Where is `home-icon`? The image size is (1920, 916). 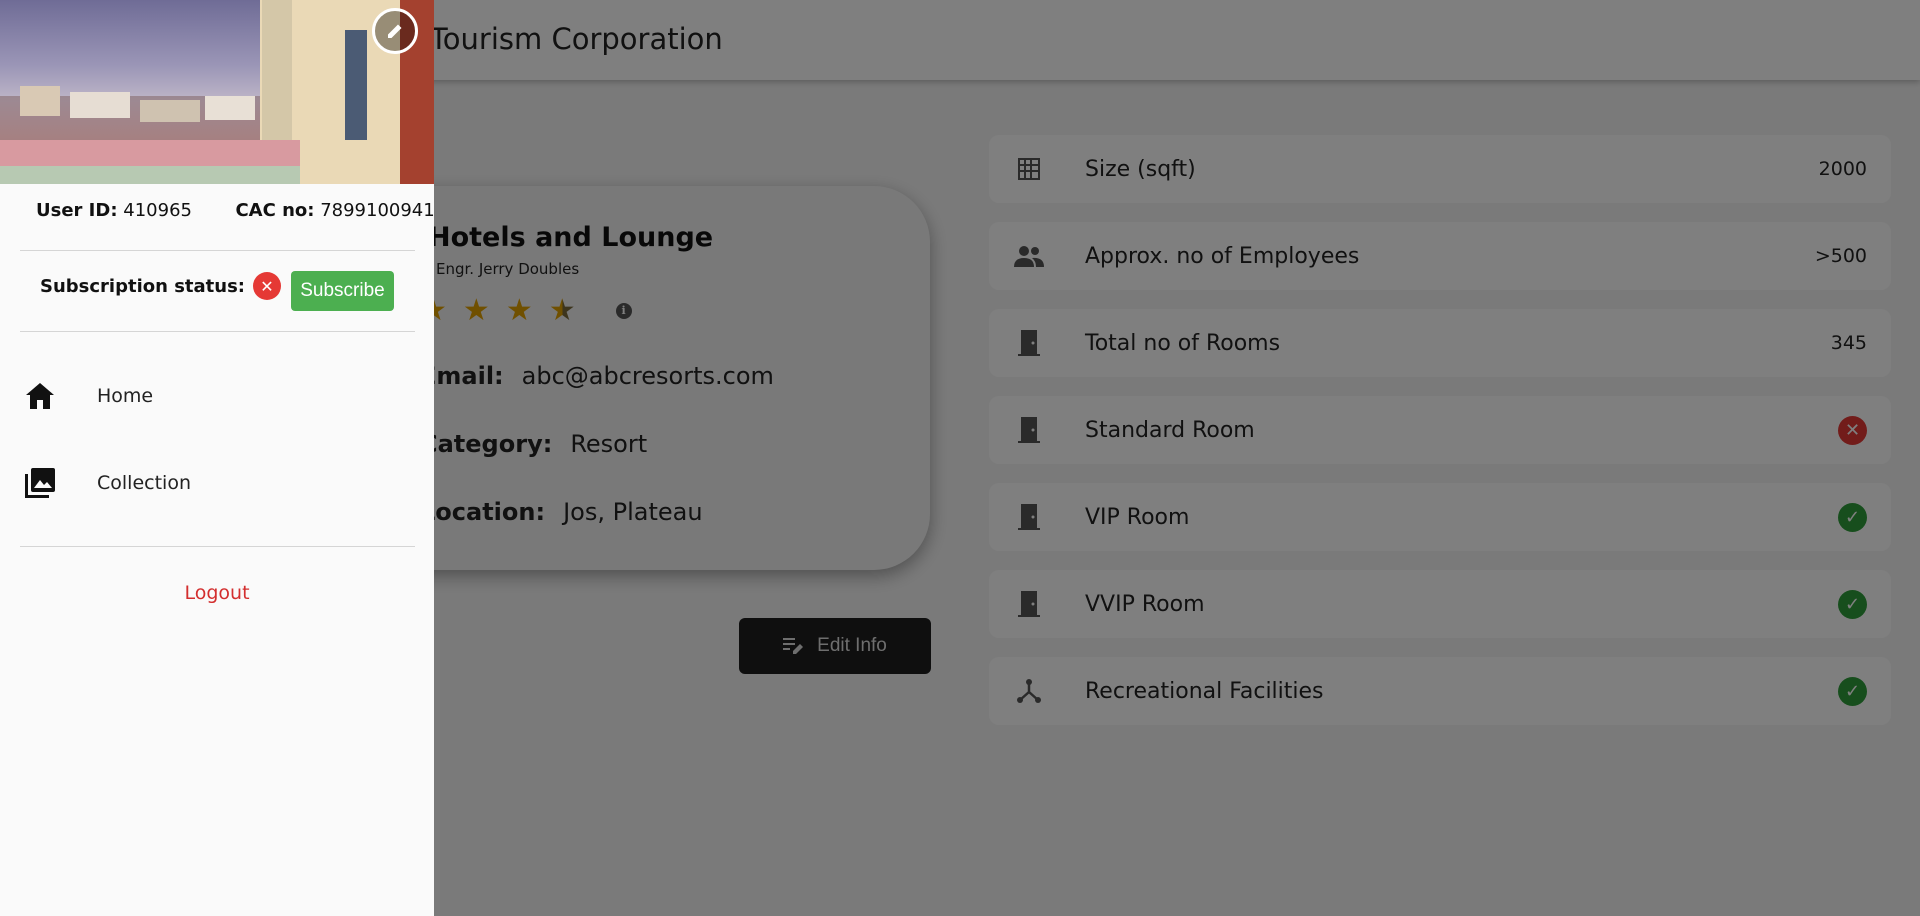 home-icon is located at coordinates (40, 396).